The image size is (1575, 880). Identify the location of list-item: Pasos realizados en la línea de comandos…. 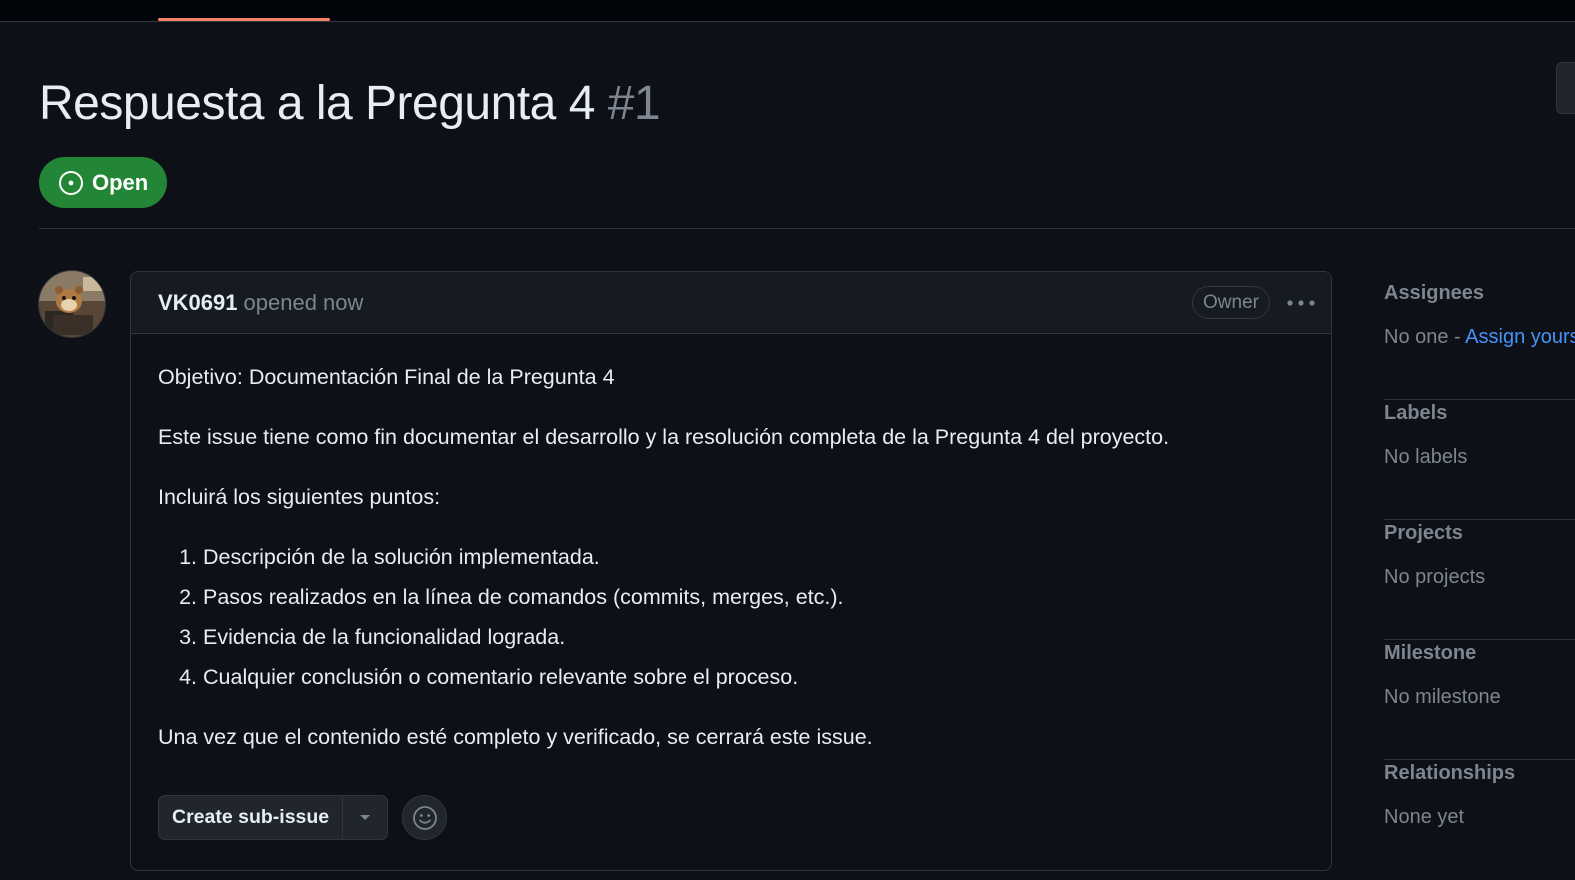
(753, 597).